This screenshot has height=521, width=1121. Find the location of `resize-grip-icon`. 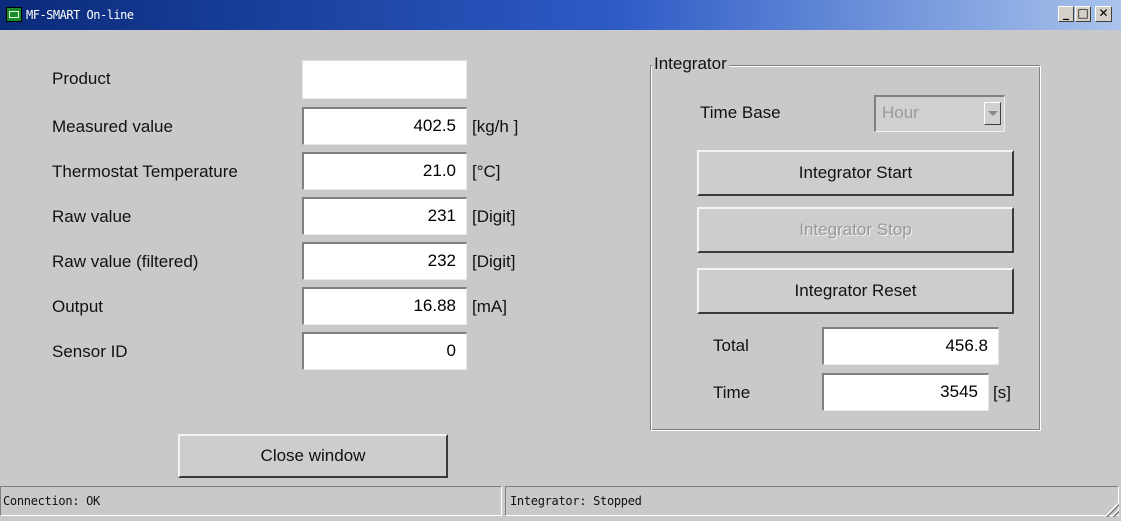

resize-grip-icon is located at coordinates (1112, 510).